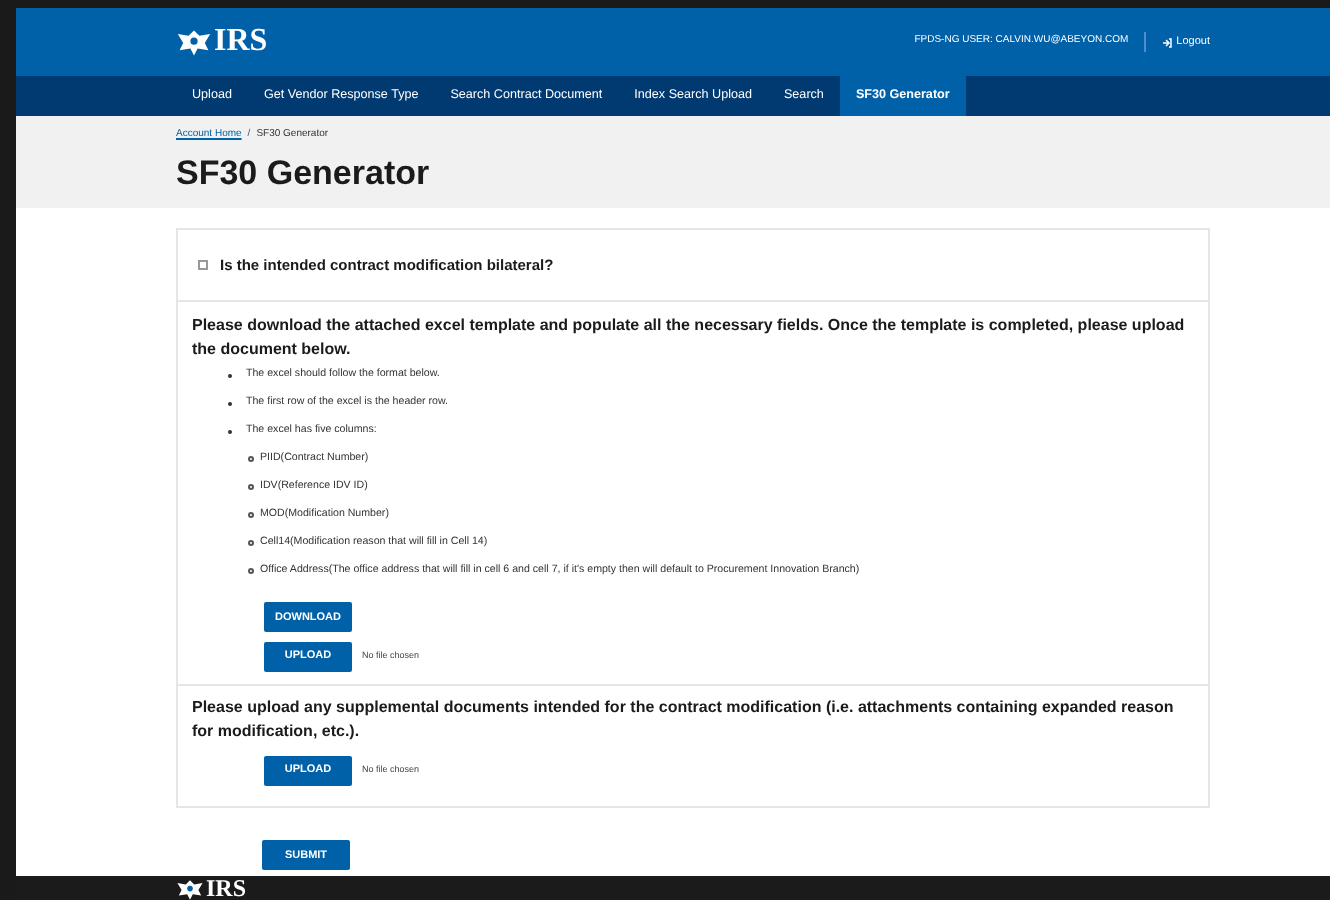  I want to click on bilateral-checkbox, so click(203, 265).